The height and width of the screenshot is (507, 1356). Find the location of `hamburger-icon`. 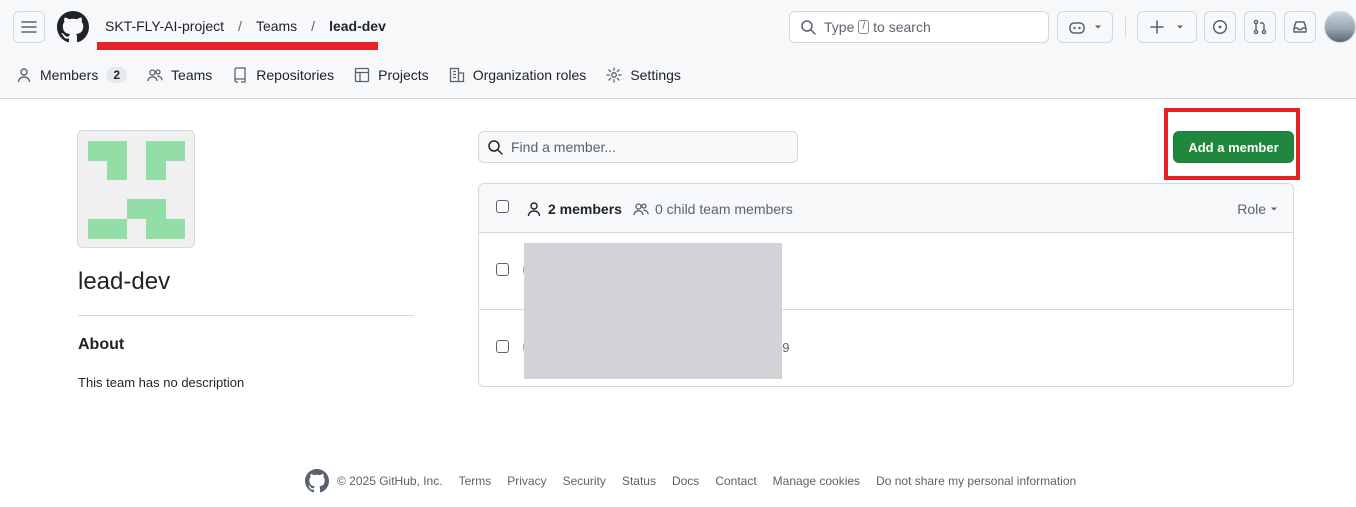

hamburger-icon is located at coordinates (29, 27).